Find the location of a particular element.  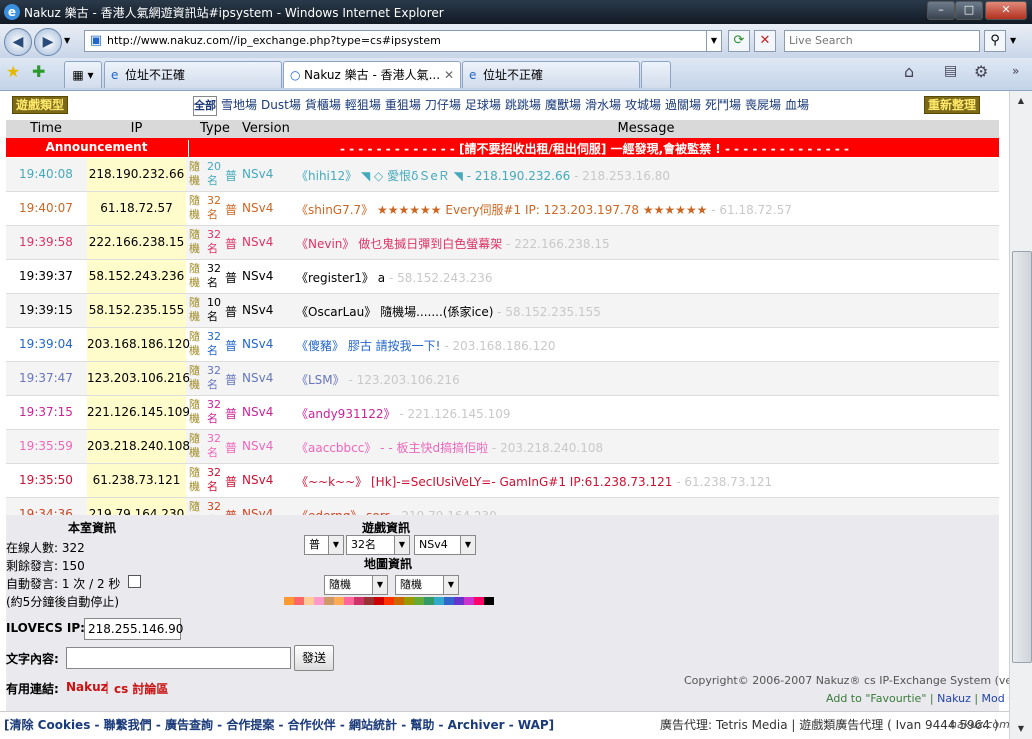

add-favorites-icon: ✚ is located at coordinates (38, 71).